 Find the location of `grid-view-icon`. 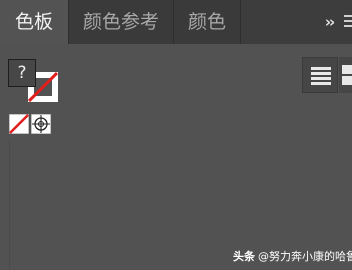

grid-view-icon is located at coordinates (347, 75).